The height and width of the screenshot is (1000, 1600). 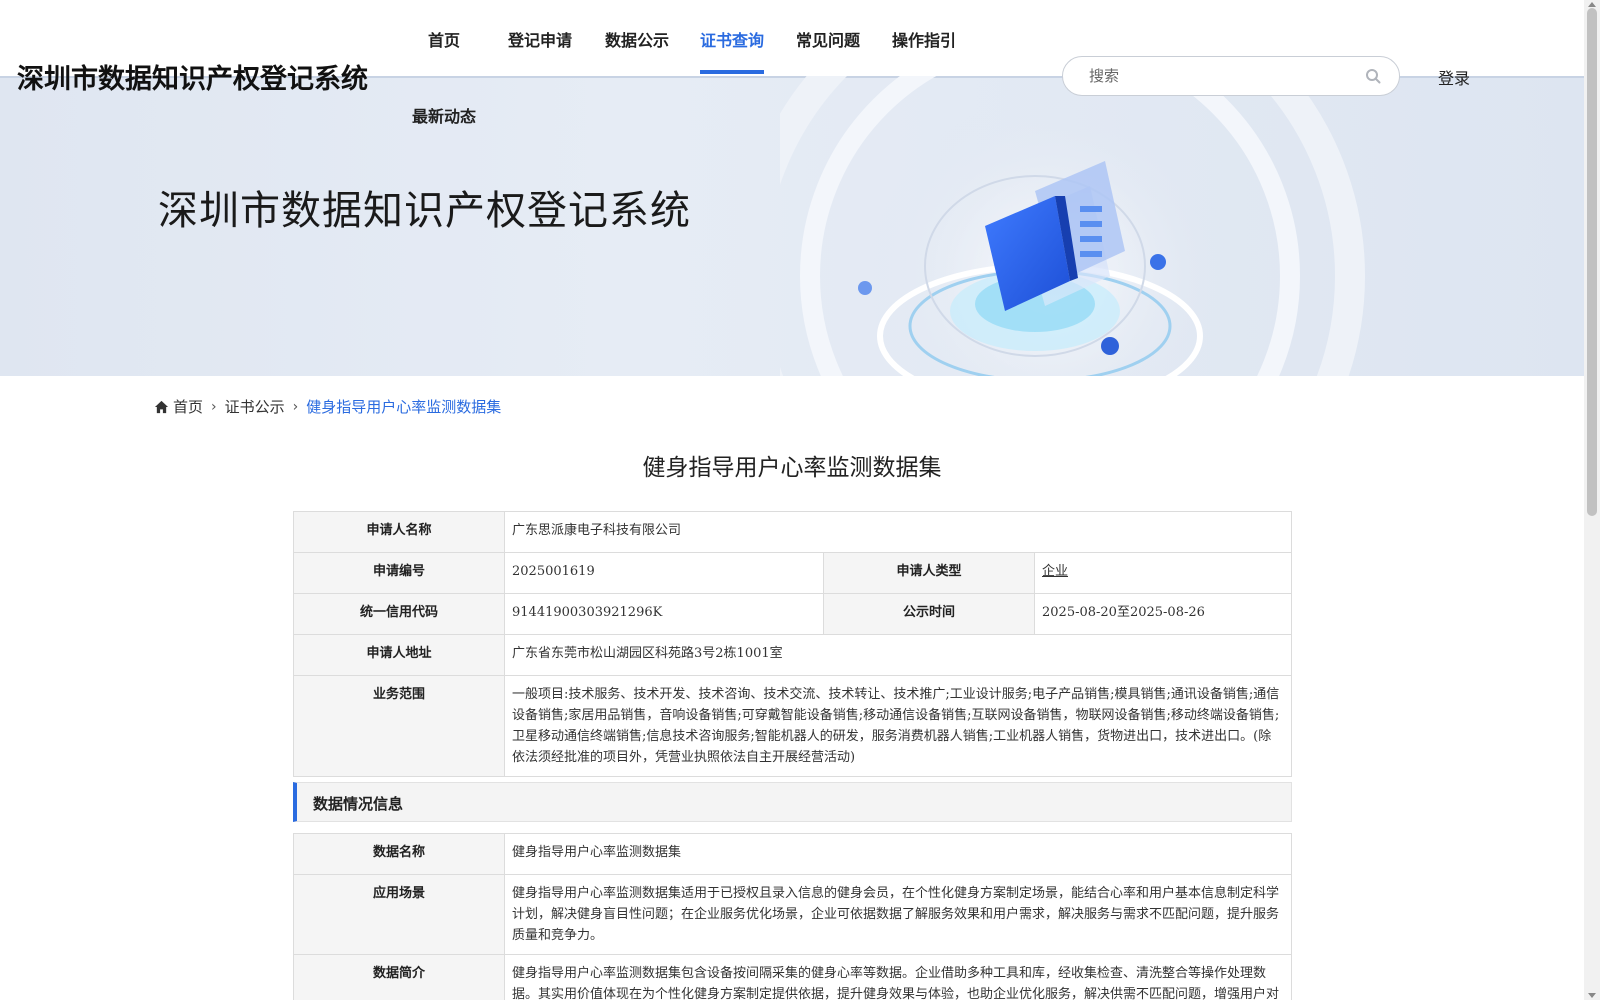 What do you see at coordinates (255, 406) in the screenshot?
I see `breadcrumb-certificate-publicity: 证书公示` at bounding box center [255, 406].